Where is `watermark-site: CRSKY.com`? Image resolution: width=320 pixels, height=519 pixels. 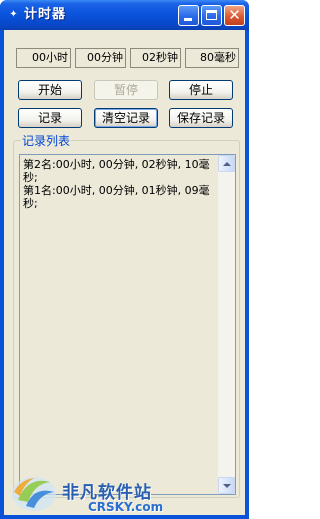
watermark-site: CRSKY.com is located at coordinates (126, 507).